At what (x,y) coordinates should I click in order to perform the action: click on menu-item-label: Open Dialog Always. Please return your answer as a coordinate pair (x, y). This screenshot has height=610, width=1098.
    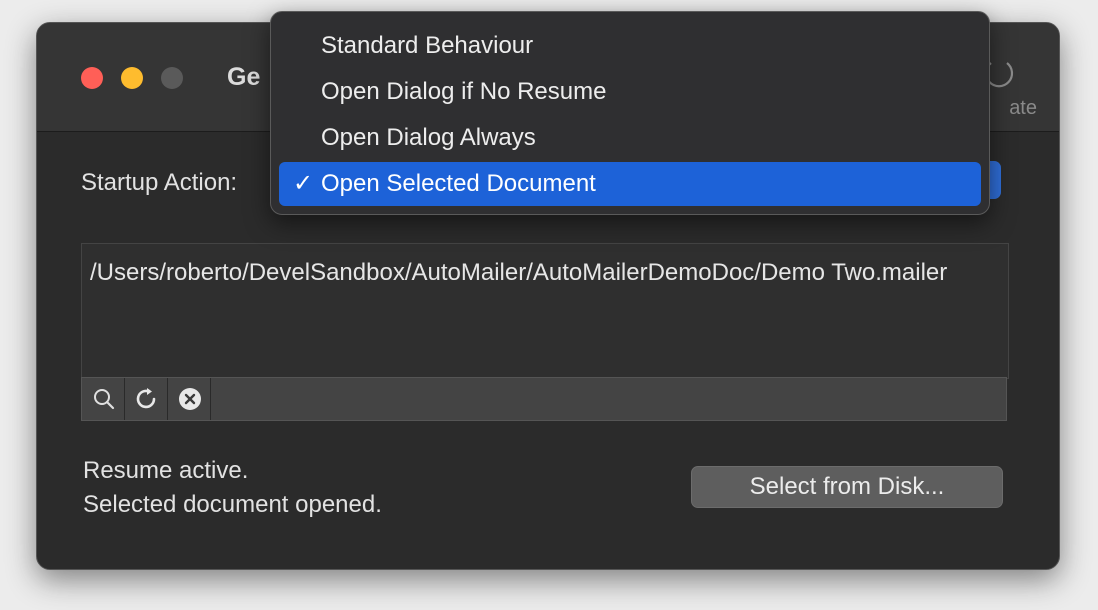
    Looking at the image, I should click on (428, 137).